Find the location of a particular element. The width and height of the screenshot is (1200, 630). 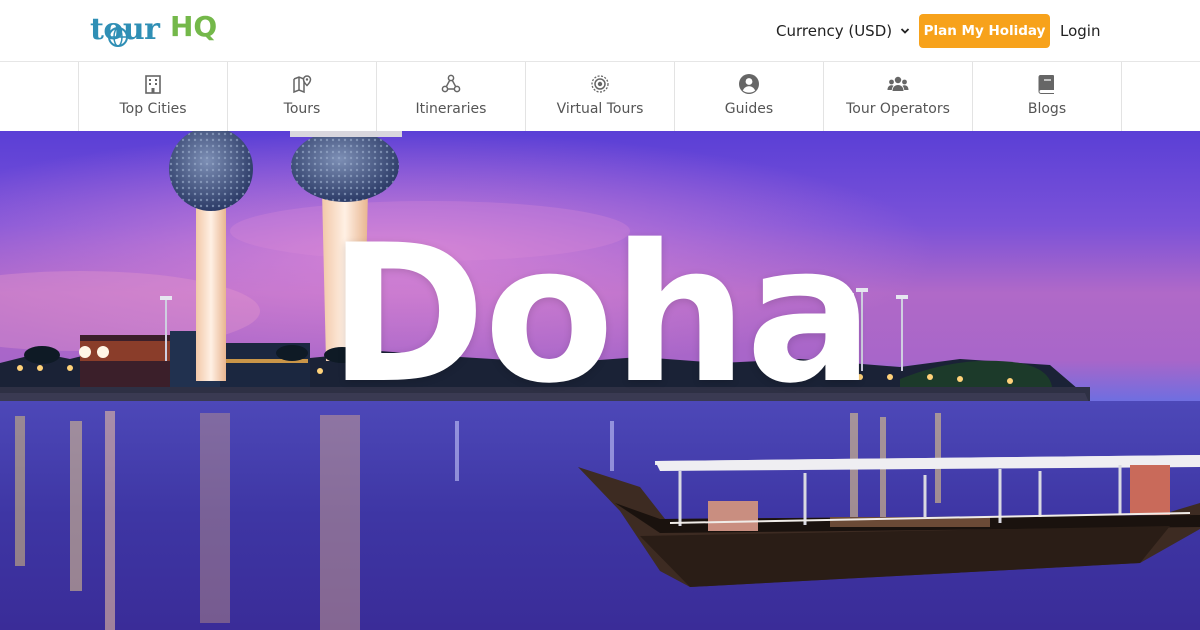

building-icon is located at coordinates (153, 84).